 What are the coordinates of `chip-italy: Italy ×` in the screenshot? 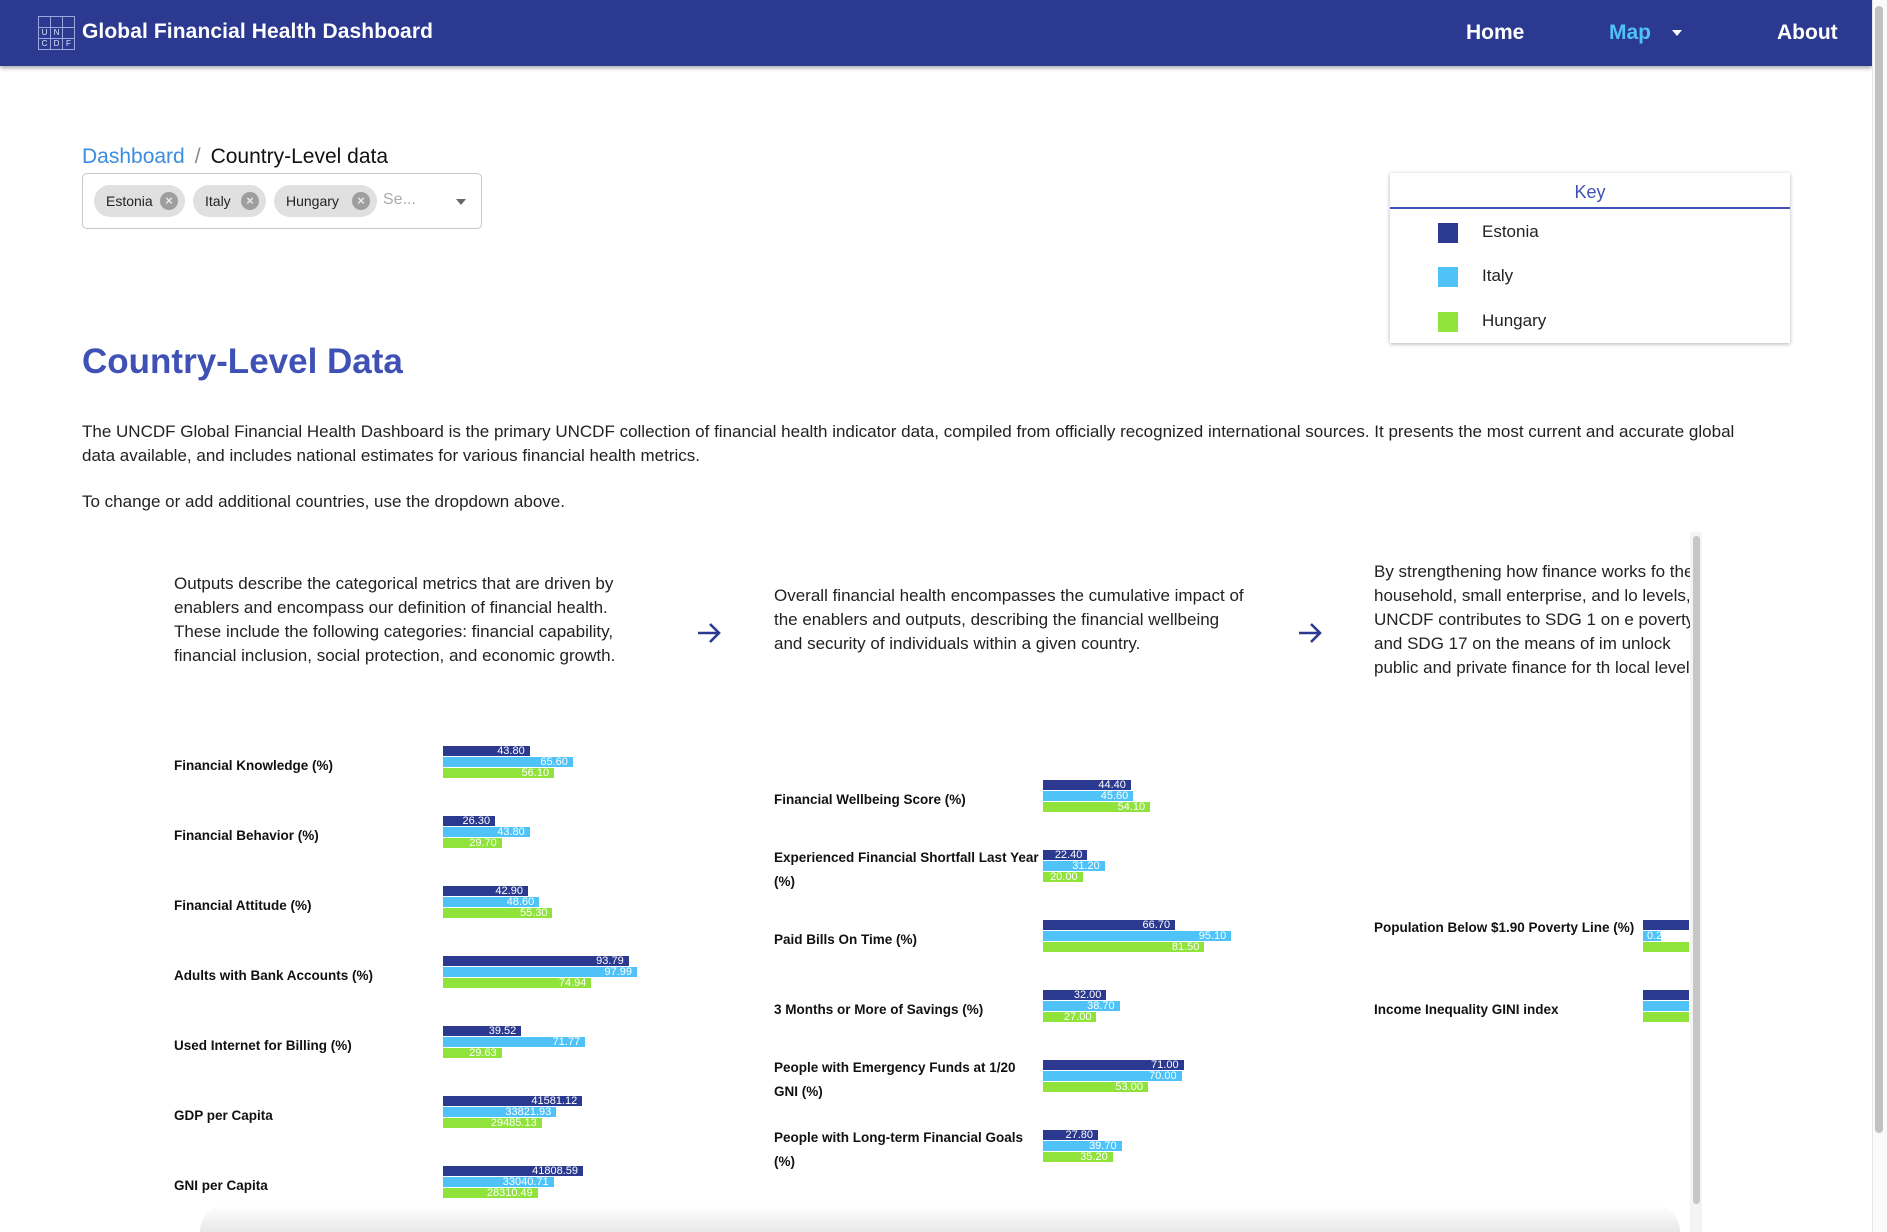 It's located at (229, 201).